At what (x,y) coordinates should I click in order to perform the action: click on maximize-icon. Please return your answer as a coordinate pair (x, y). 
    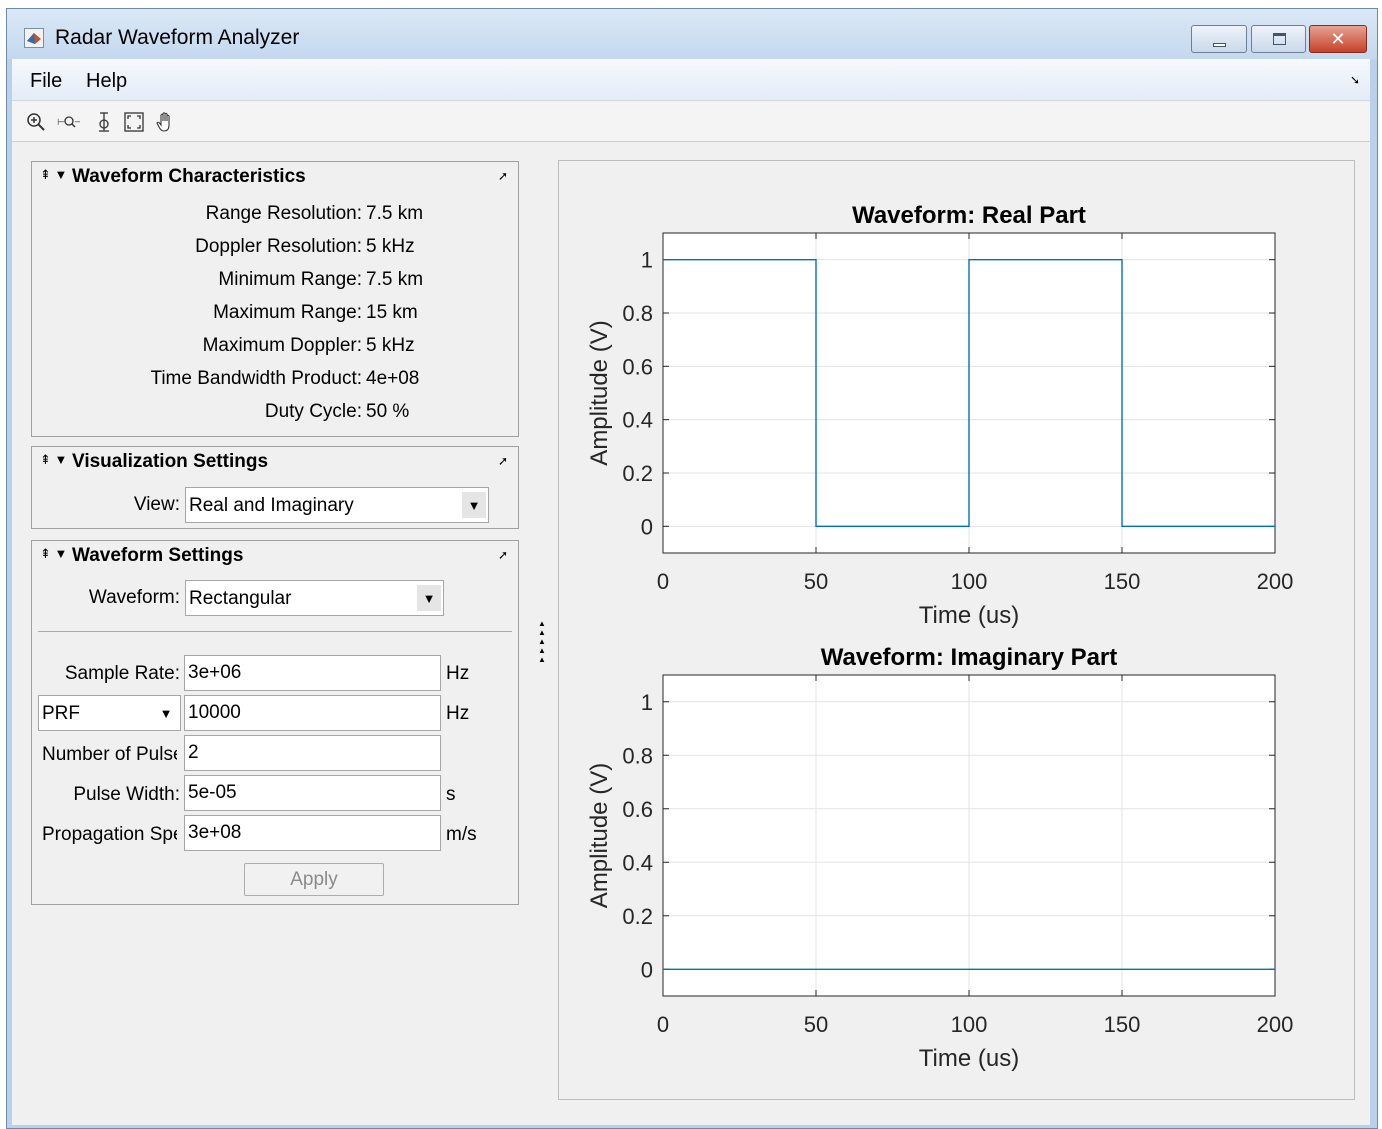
    Looking at the image, I should click on (1279, 39).